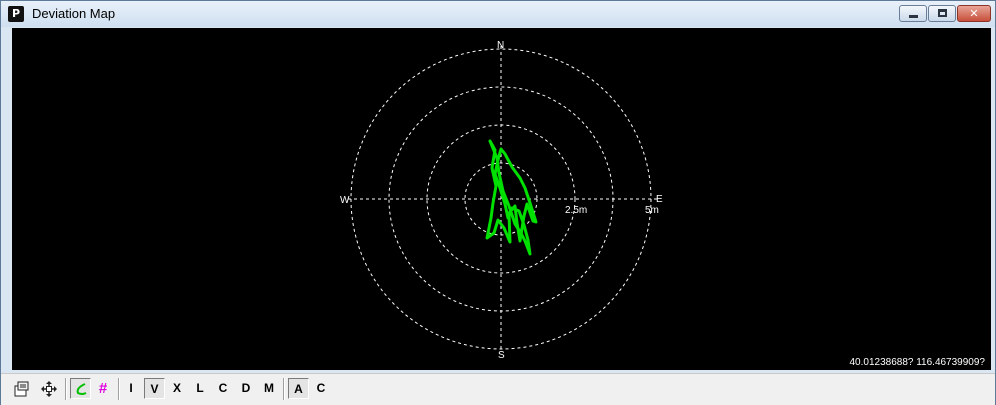 The image size is (996, 405). Describe the element at coordinates (200, 388) in the screenshot. I see `l-button: L` at that location.